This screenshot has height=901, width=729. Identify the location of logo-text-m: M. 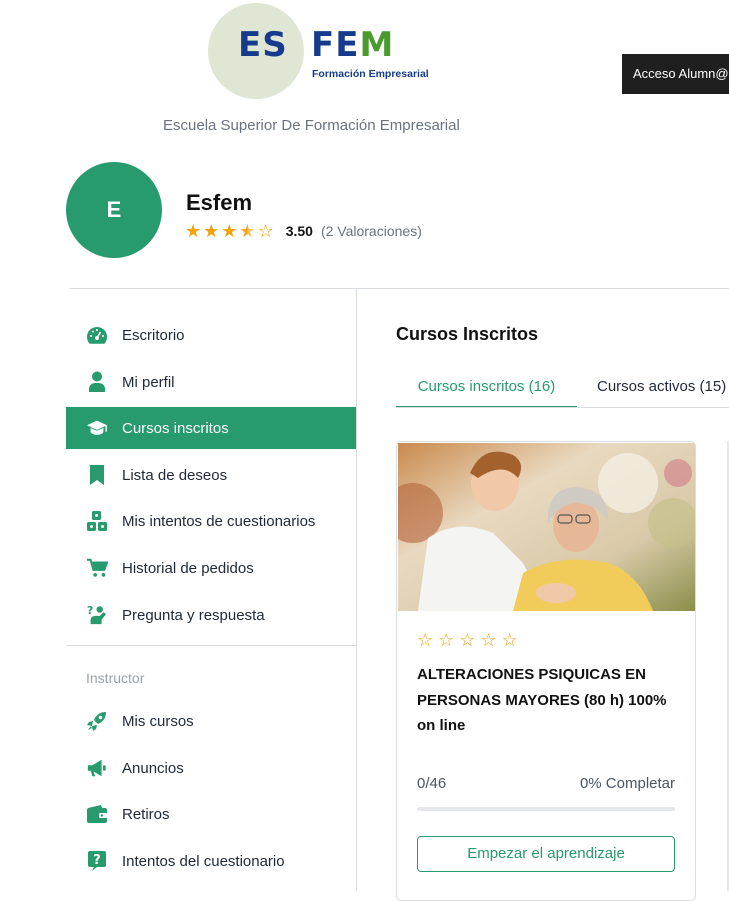
(377, 45).